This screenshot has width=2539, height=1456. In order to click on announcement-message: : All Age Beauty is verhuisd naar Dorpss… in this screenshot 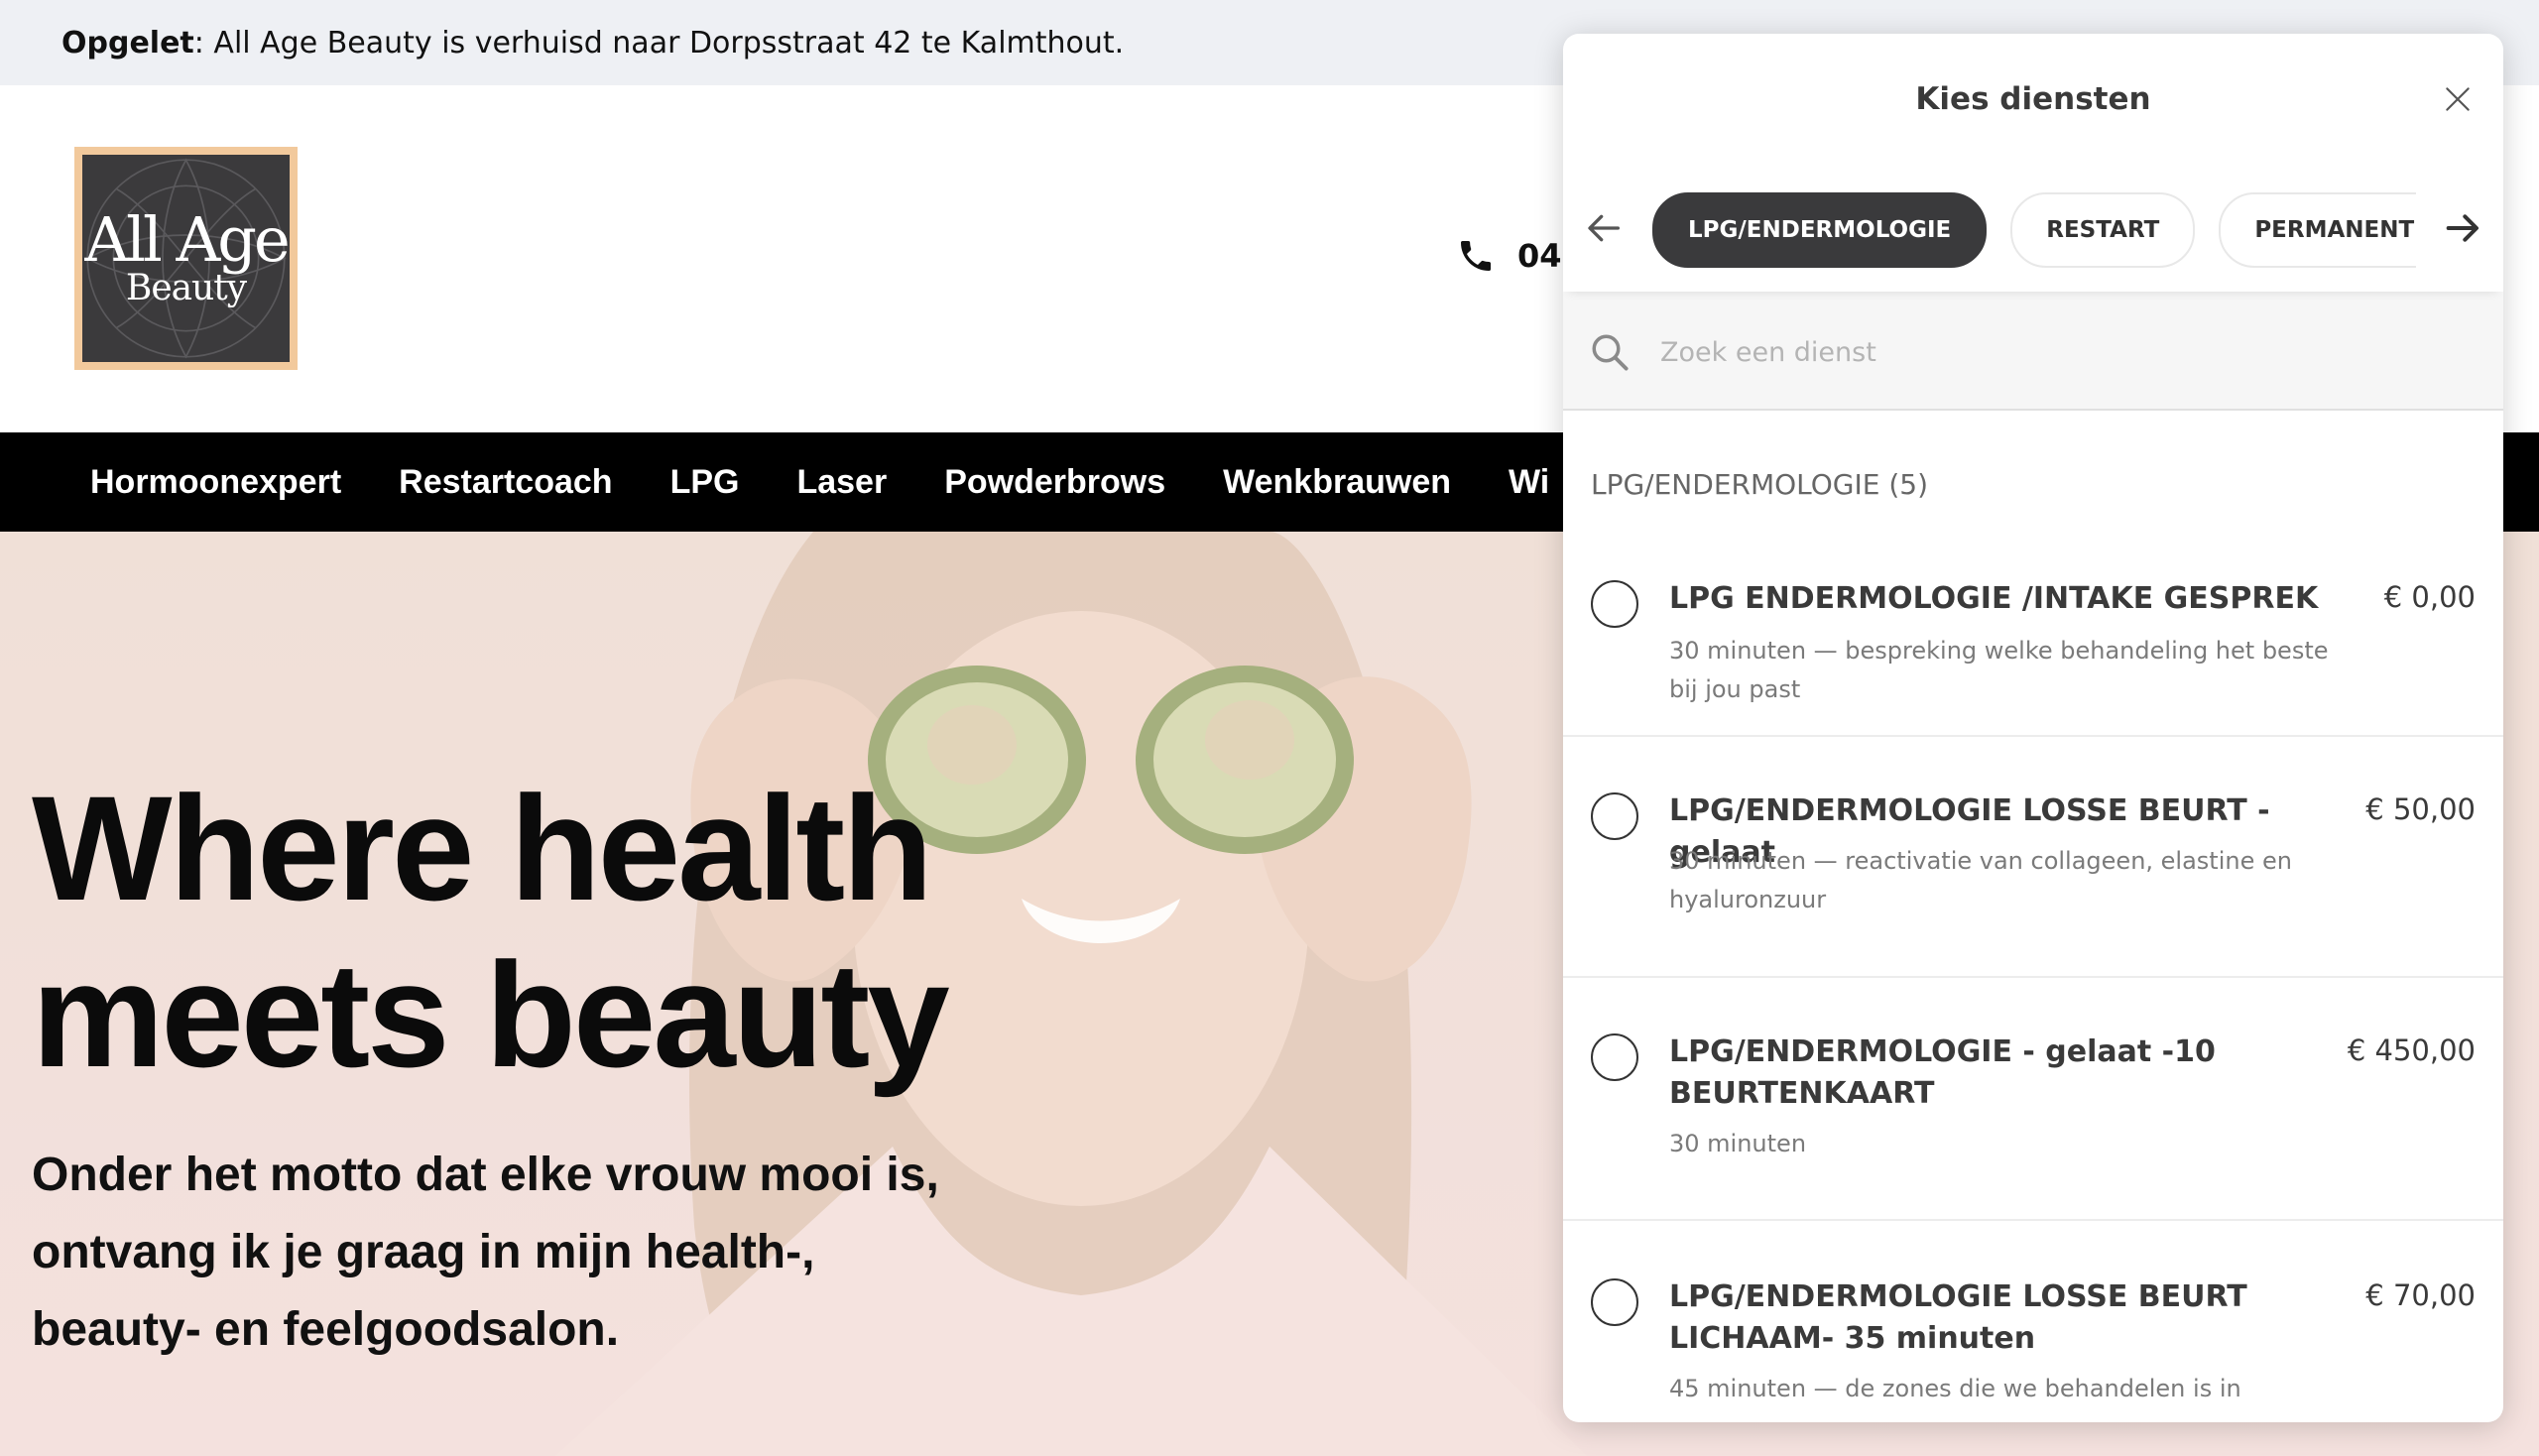, I will do `click(659, 43)`.